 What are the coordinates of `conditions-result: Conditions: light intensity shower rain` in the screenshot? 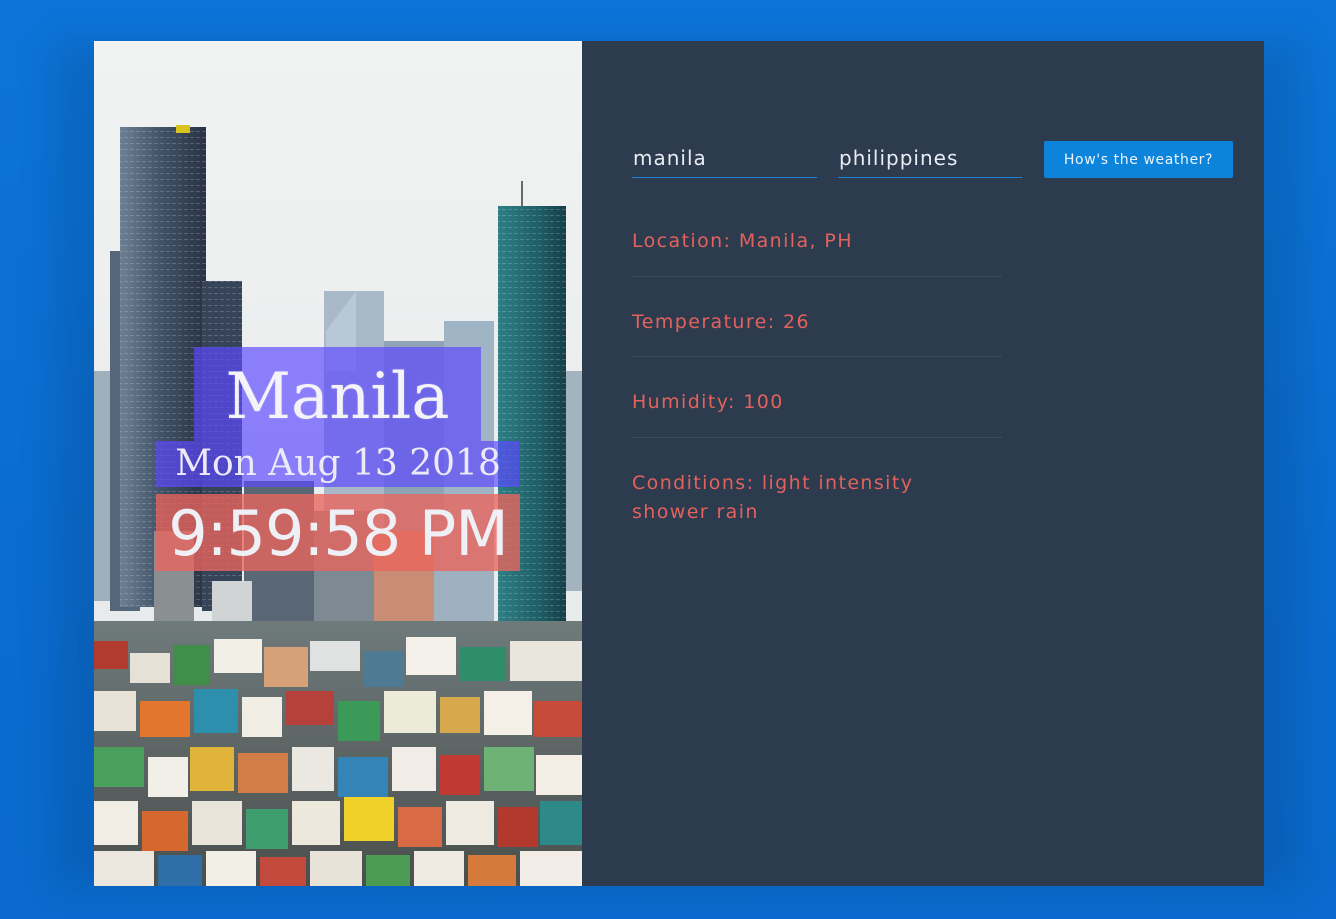 It's located at (792, 498).